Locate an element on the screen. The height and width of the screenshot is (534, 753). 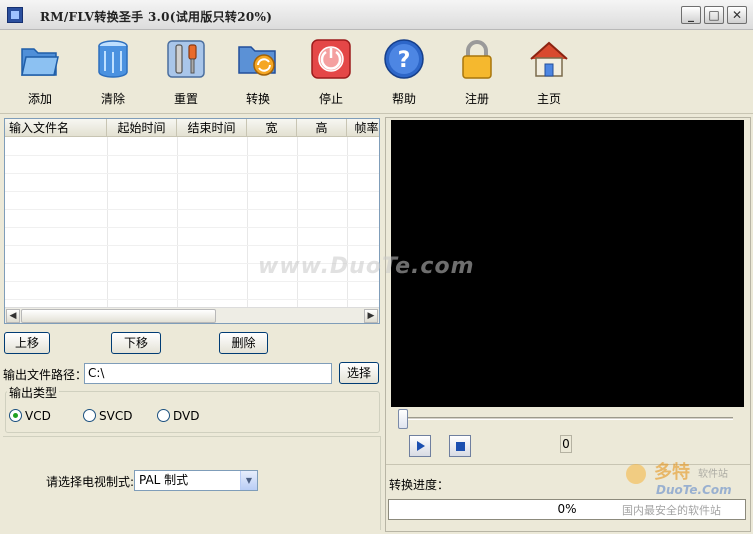
delete-button: 删除 is located at coordinates (243, 343).